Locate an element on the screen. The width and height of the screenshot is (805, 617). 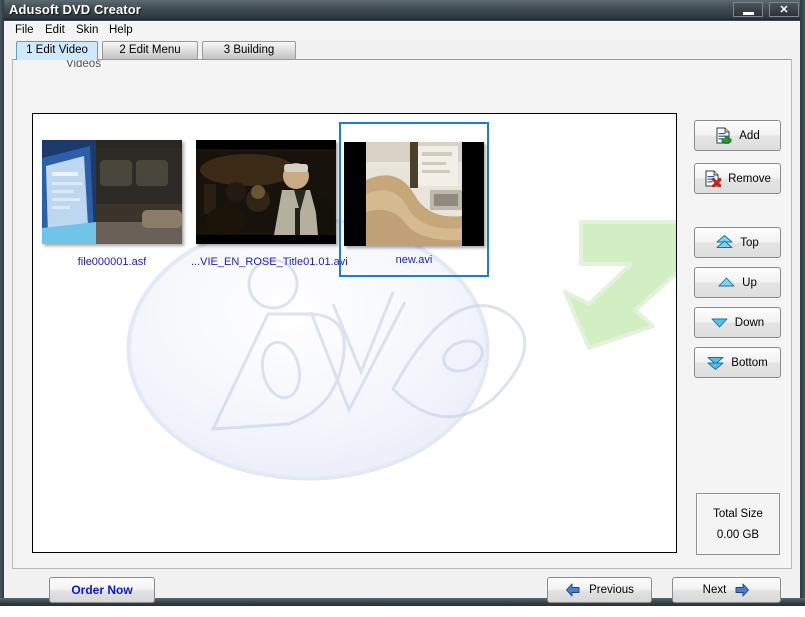
down-button-label: Down is located at coordinates (749, 322).